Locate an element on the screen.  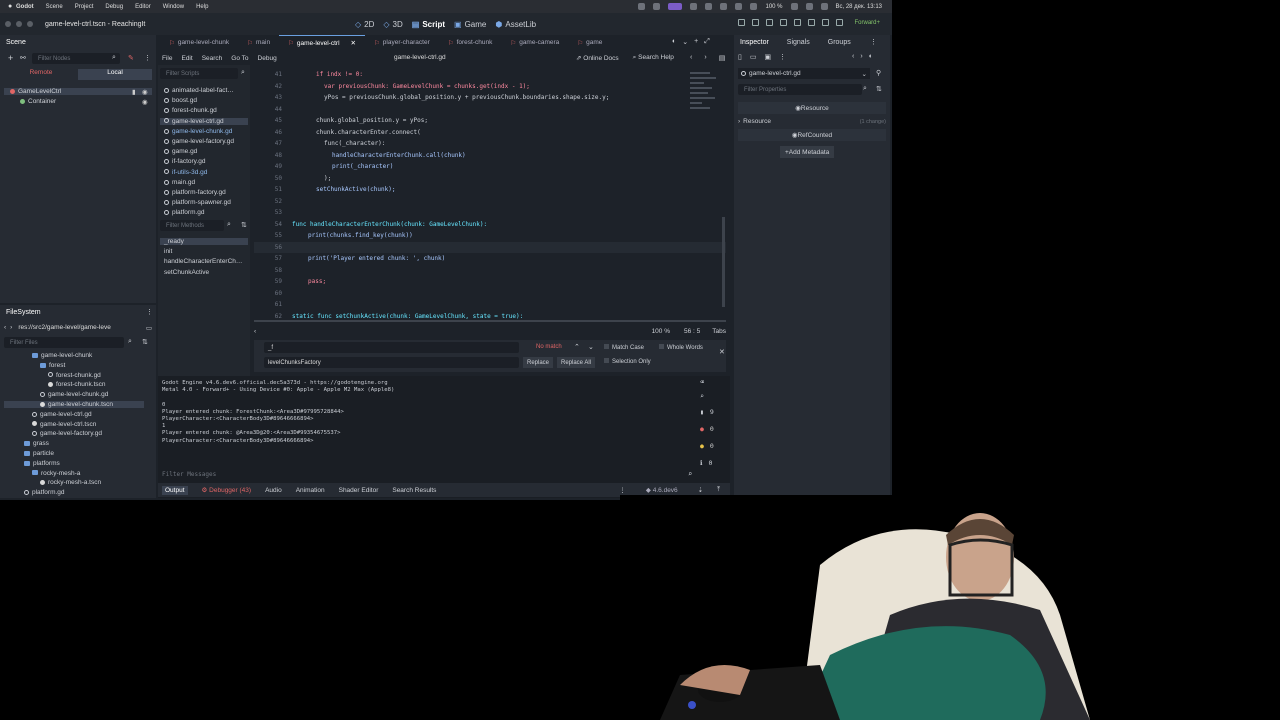
menu-edit: Edit is located at coordinates (186, 58).